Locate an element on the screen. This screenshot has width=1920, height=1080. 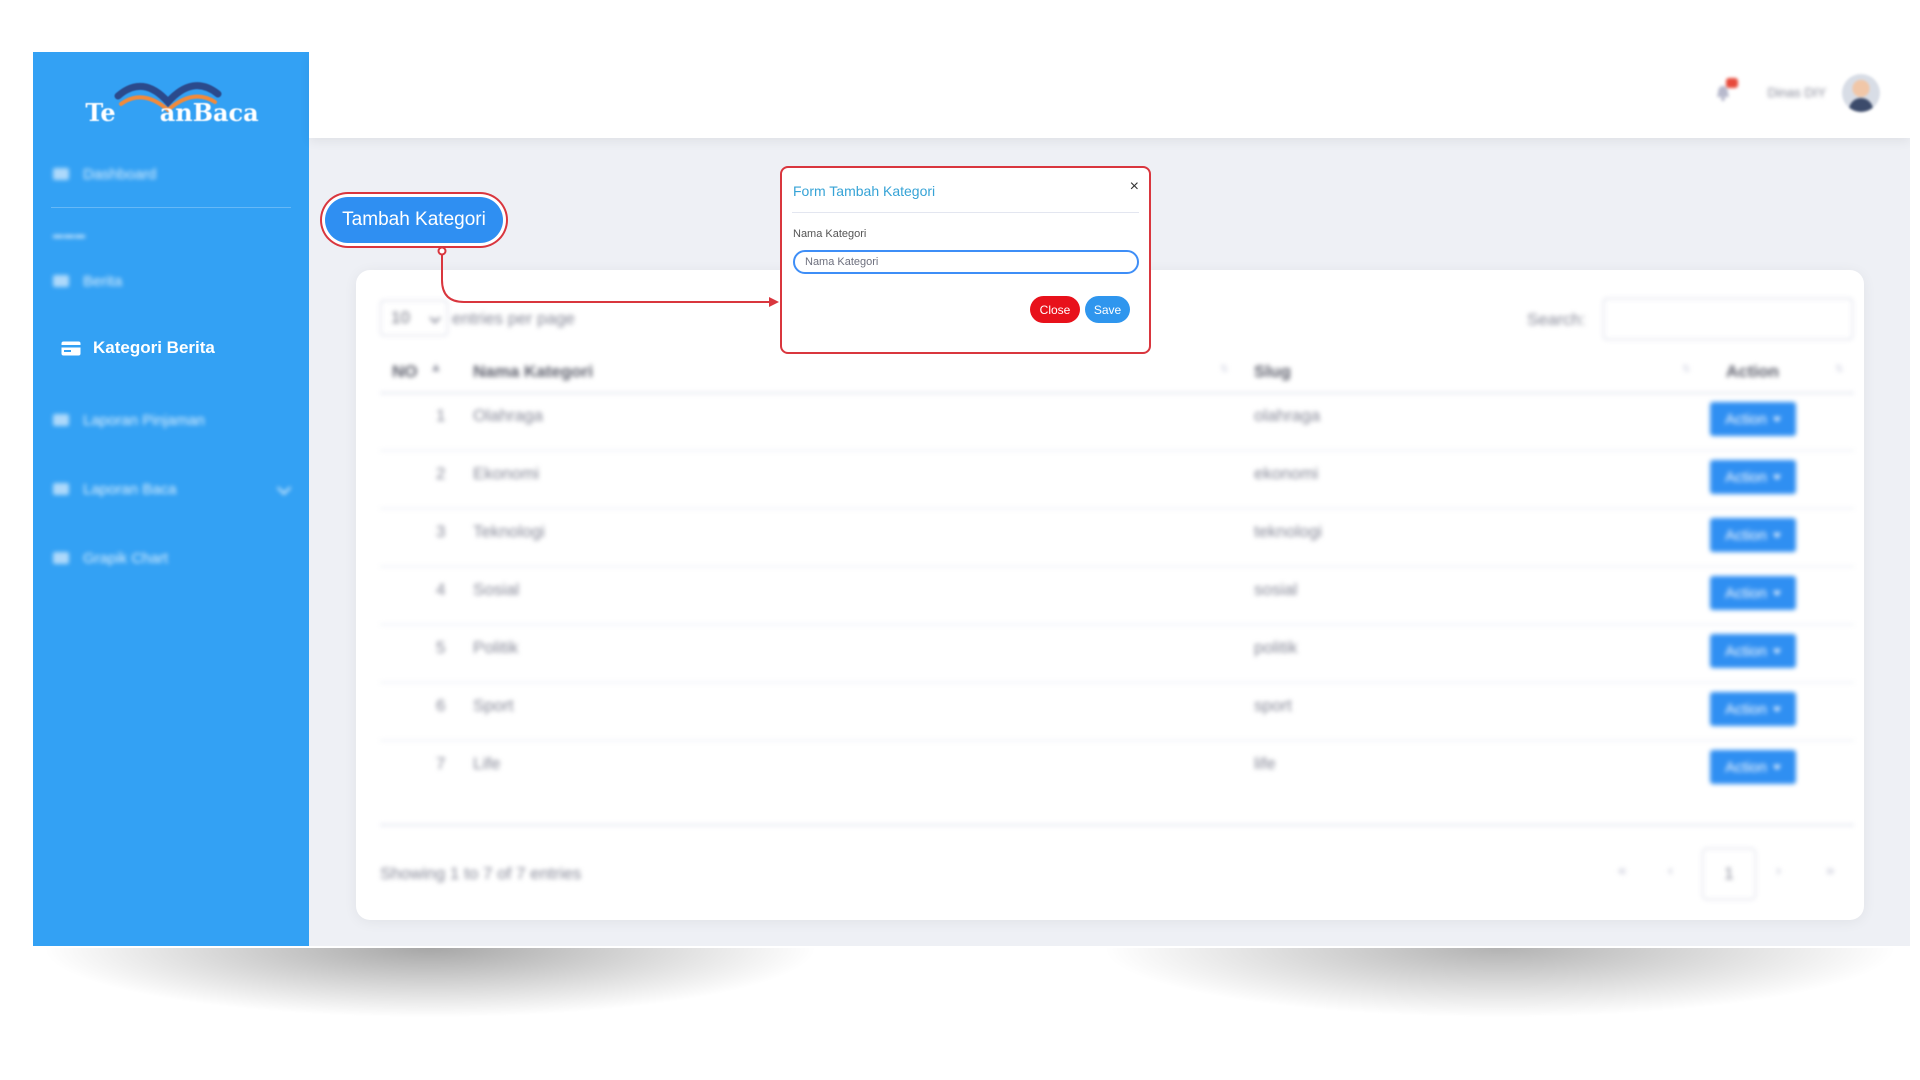
save-button: Save is located at coordinates (1107, 309).